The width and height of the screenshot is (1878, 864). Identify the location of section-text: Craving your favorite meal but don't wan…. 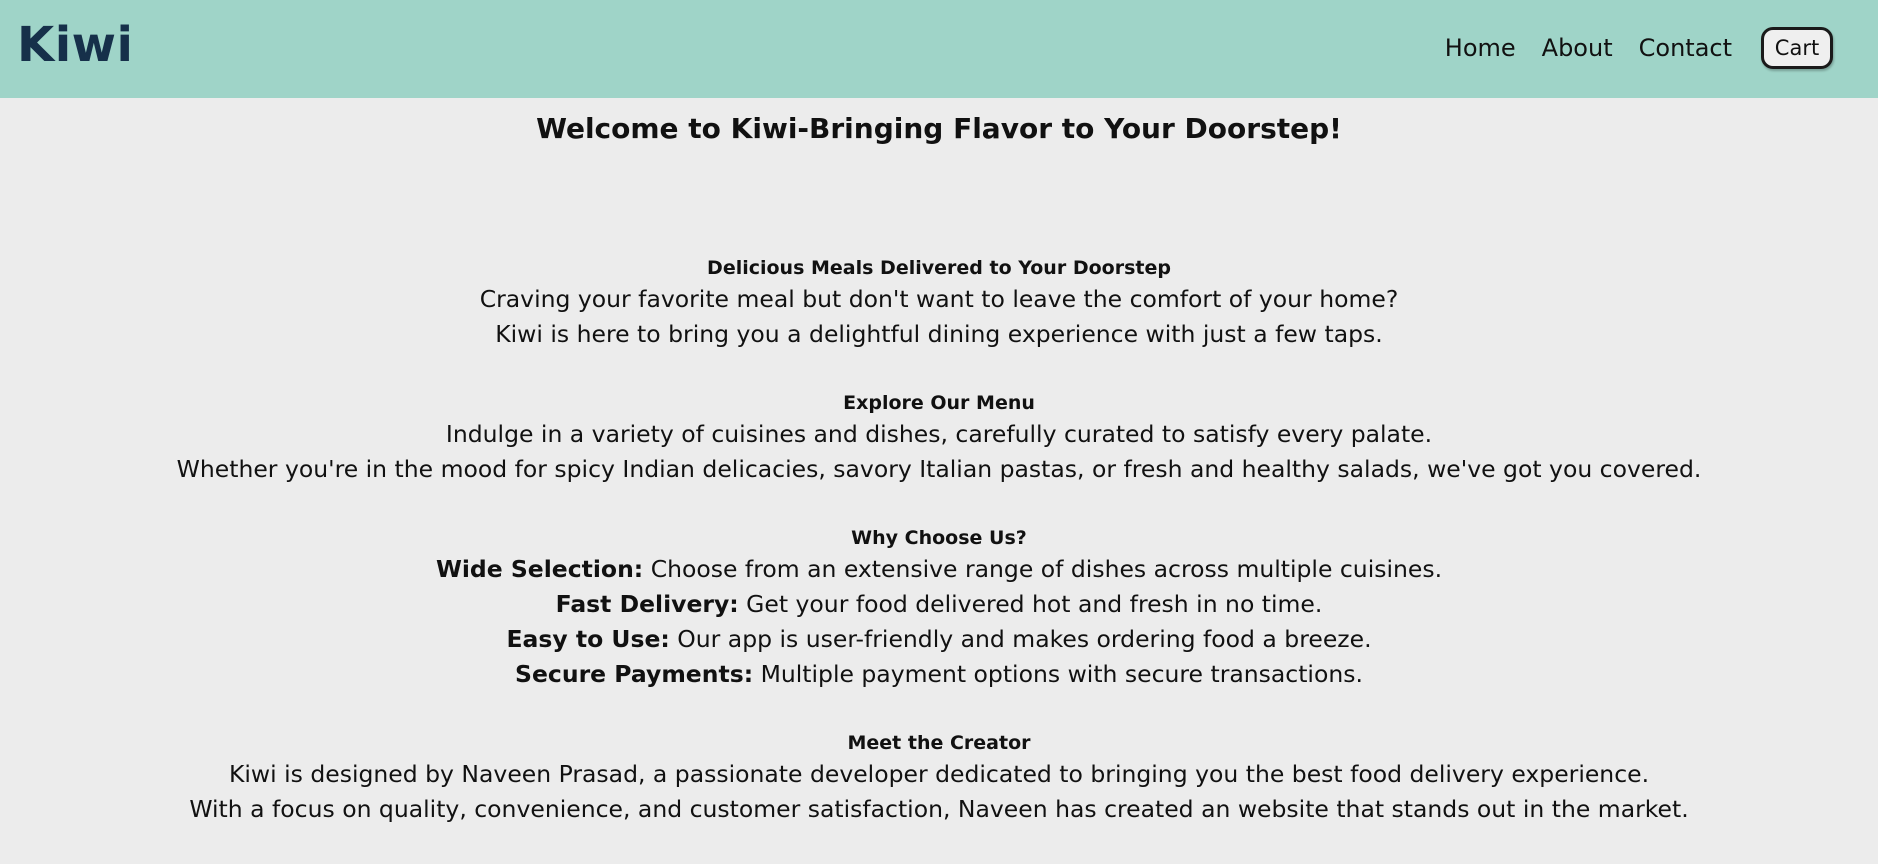
(939, 299).